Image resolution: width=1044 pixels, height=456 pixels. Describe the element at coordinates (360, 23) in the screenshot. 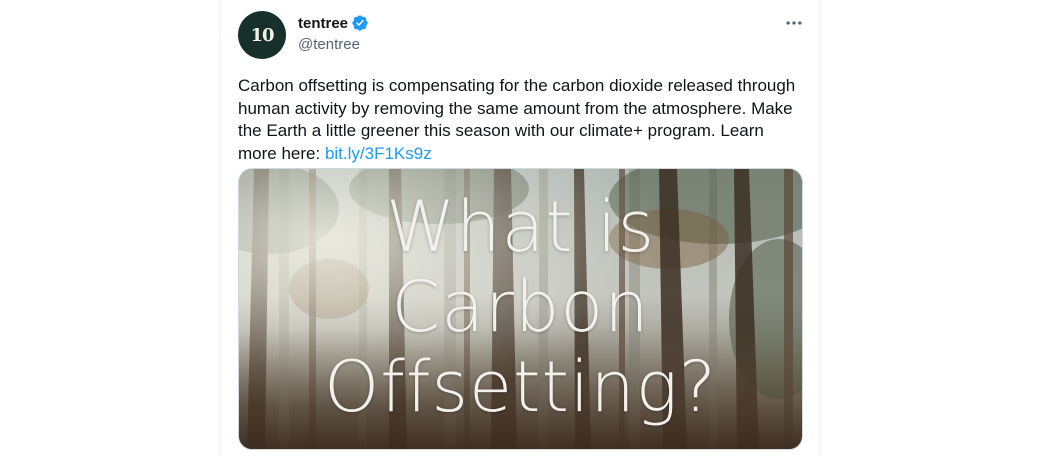

I see `verified-badge-icon` at that location.